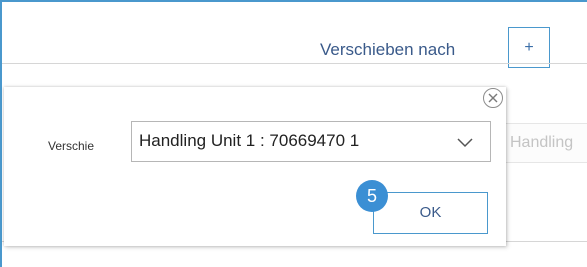  I want to click on ok-button: OK, so click(430, 213).